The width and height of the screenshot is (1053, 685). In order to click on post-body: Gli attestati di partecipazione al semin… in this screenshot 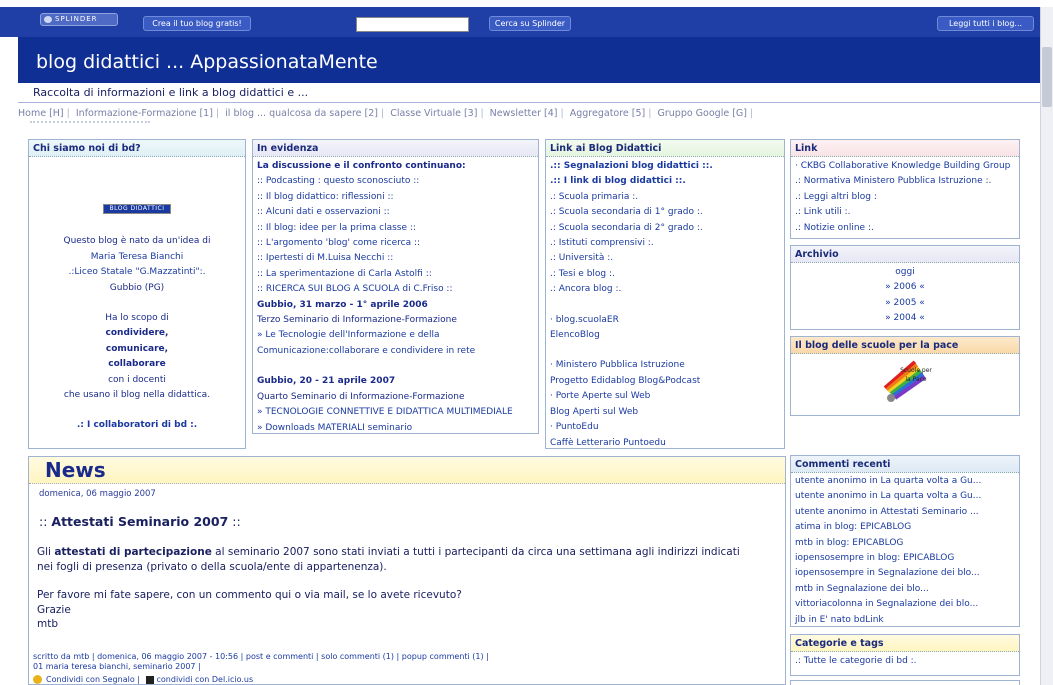, I will do `click(407, 588)`.